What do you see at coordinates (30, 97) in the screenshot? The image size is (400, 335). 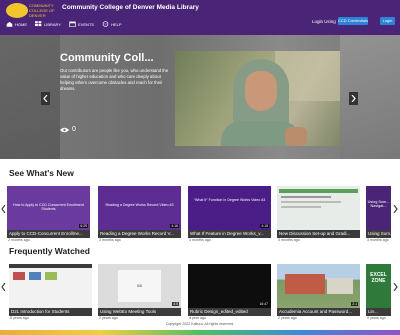 I see `hero-backdrop-left` at bounding box center [30, 97].